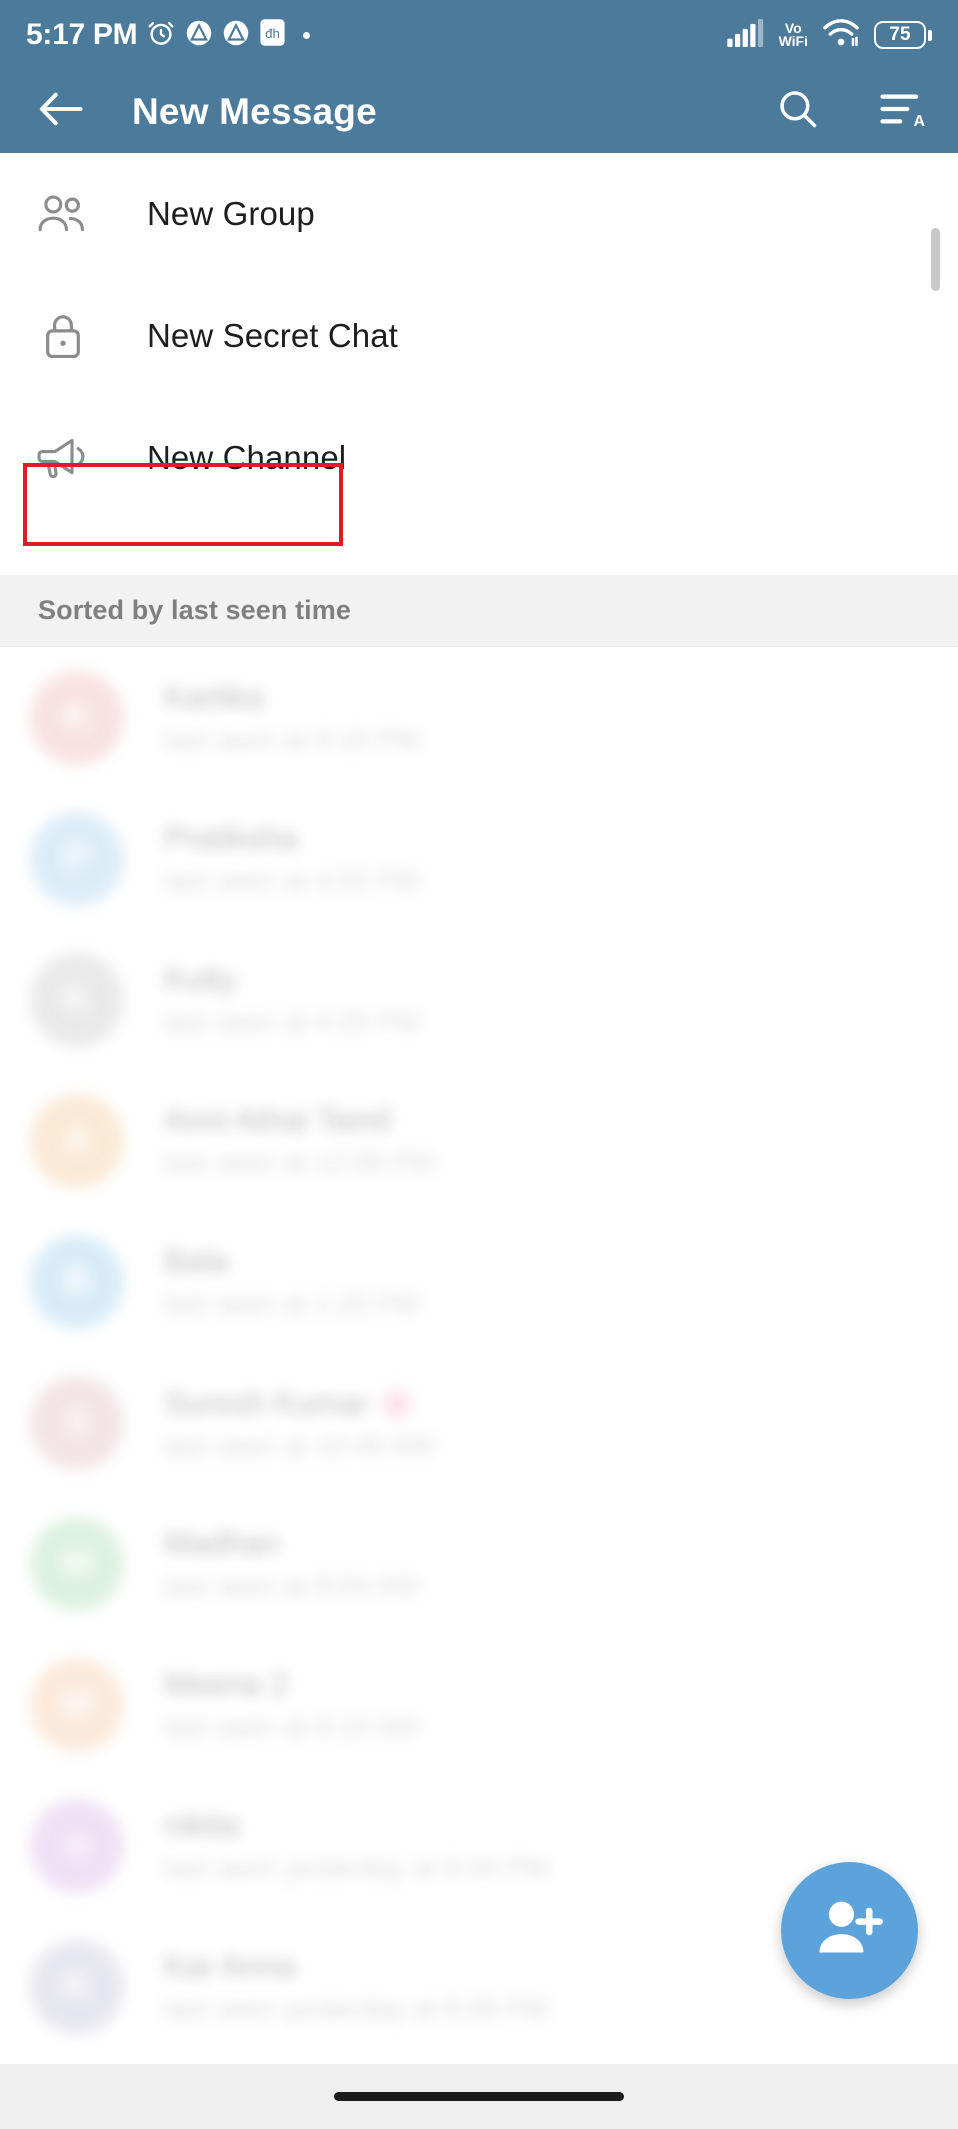 The height and width of the screenshot is (2129, 958). Describe the element at coordinates (77, 1422) in the screenshot. I see `avatar: S` at that location.